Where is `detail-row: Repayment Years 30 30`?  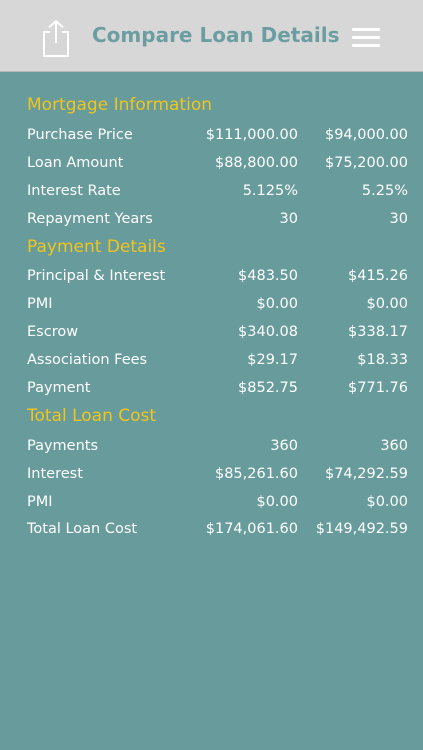
detail-row: Repayment Years 30 30 is located at coordinates (211, 222).